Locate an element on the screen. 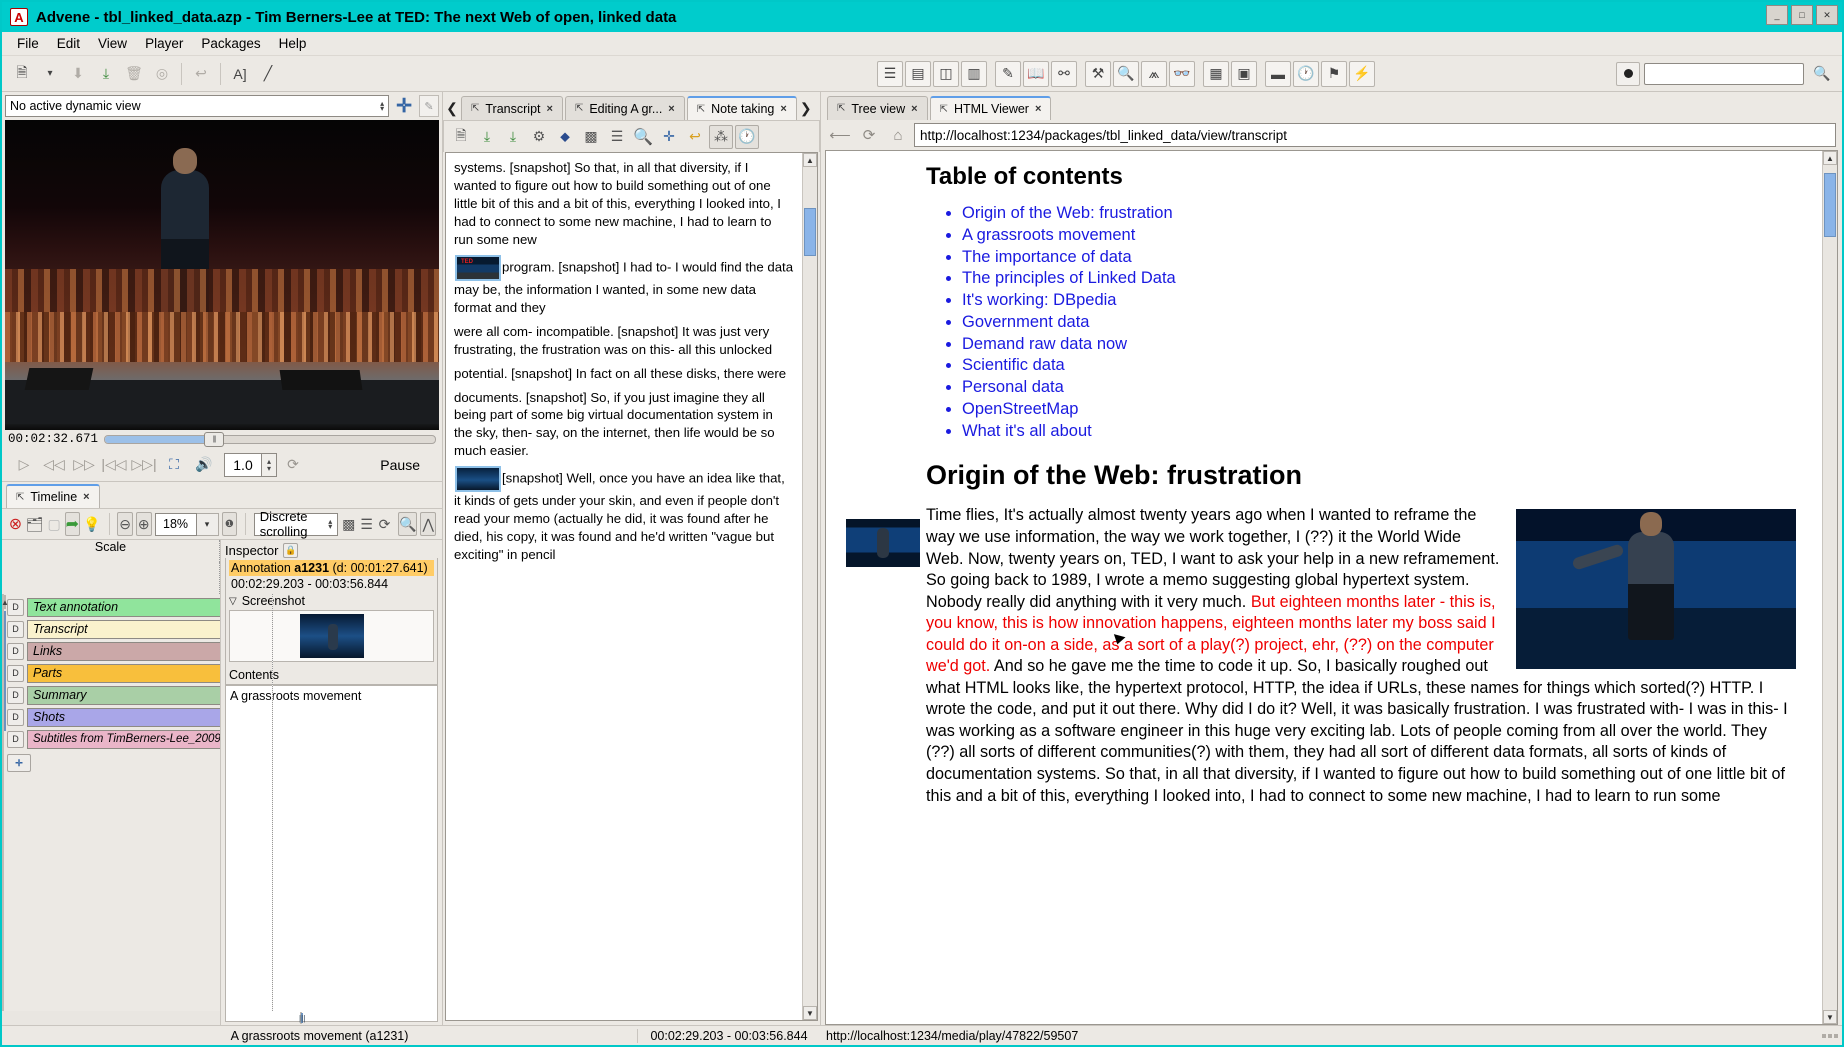 The width and height of the screenshot is (1844, 1047). cancel-icon: ⊗ is located at coordinates (15, 524).